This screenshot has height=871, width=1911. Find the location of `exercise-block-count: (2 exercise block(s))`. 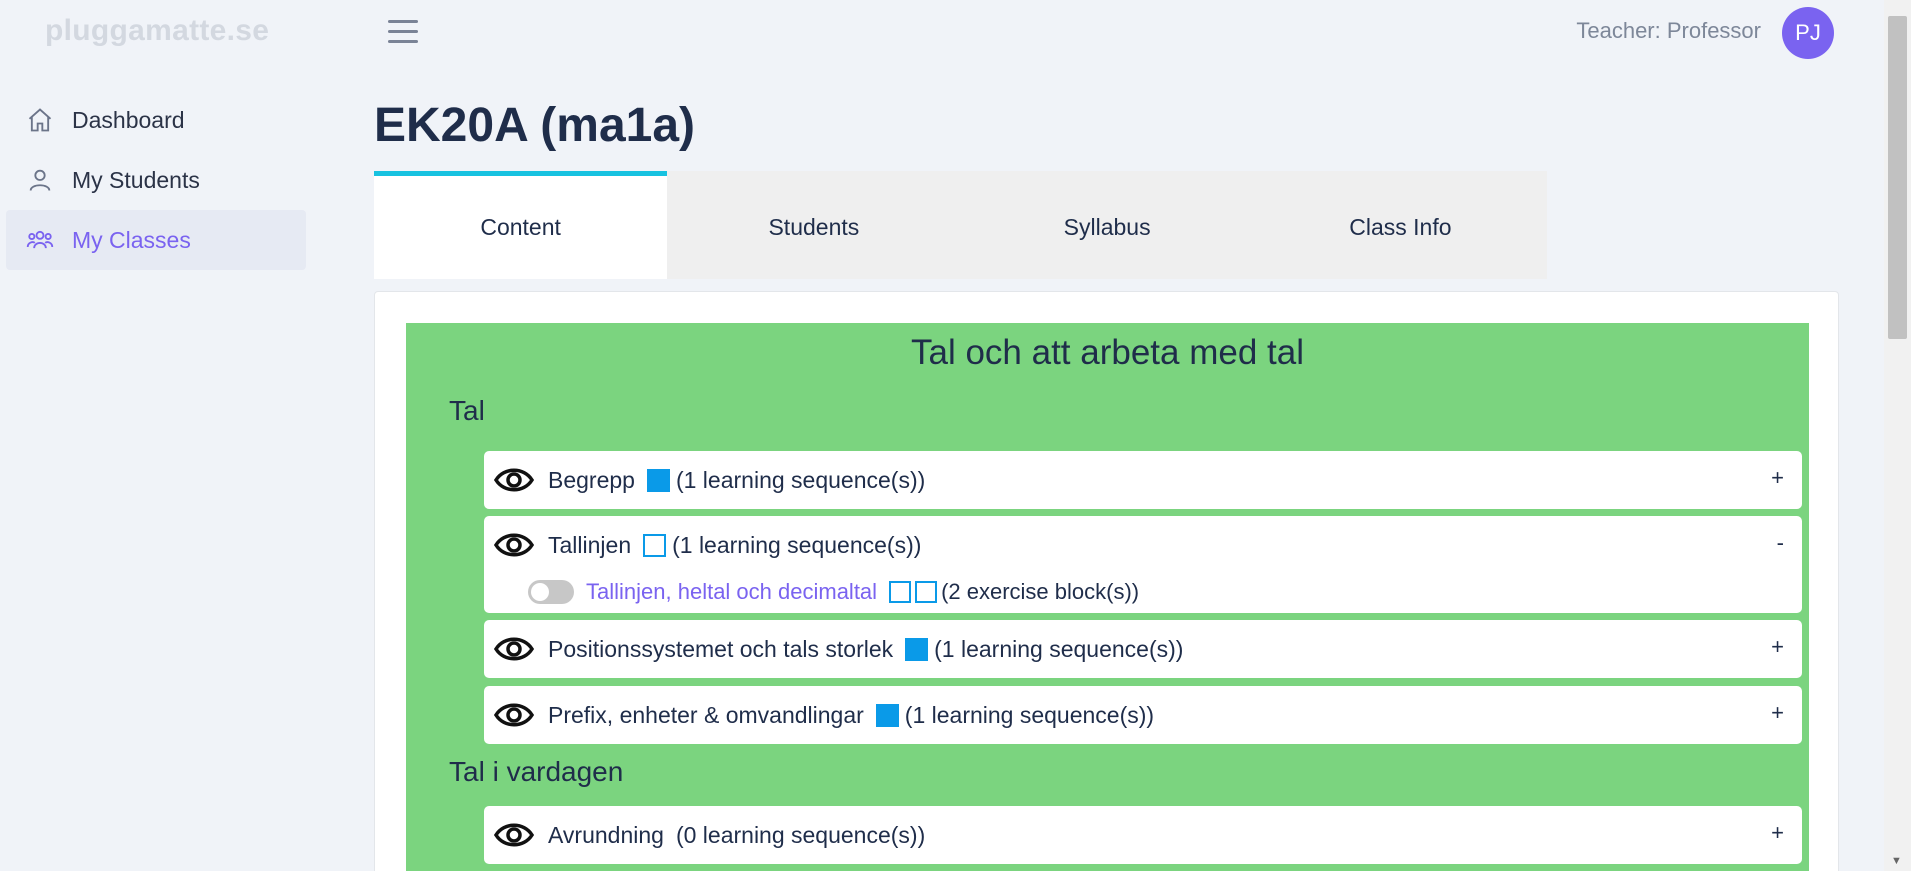

exercise-block-count: (2 exercise block(s)) is located at coordinates (1040, 591).